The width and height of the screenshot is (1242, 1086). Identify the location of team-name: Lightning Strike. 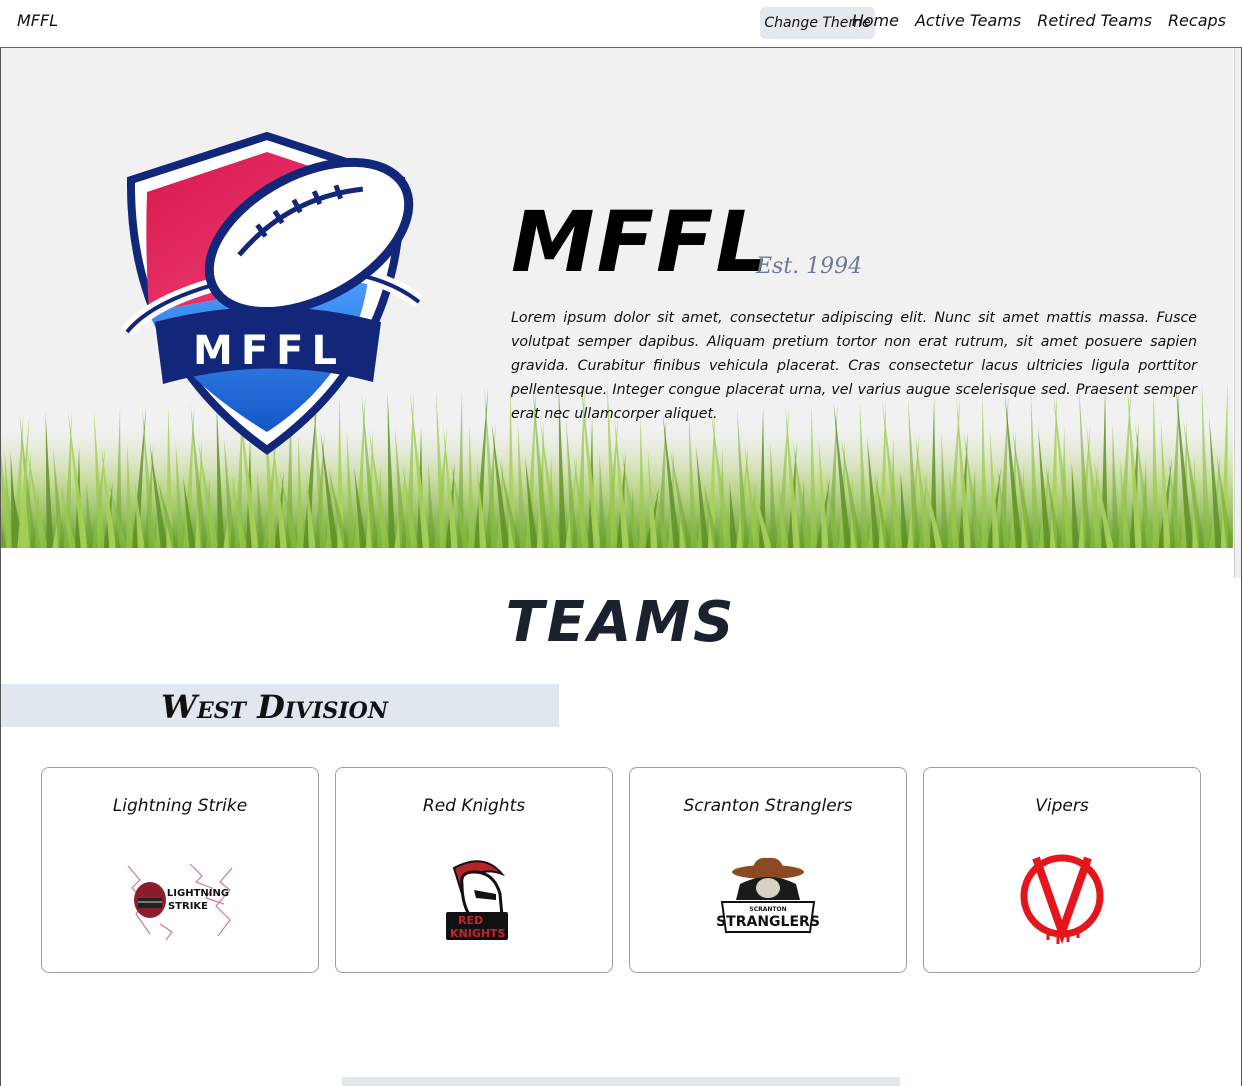
(180, 806).